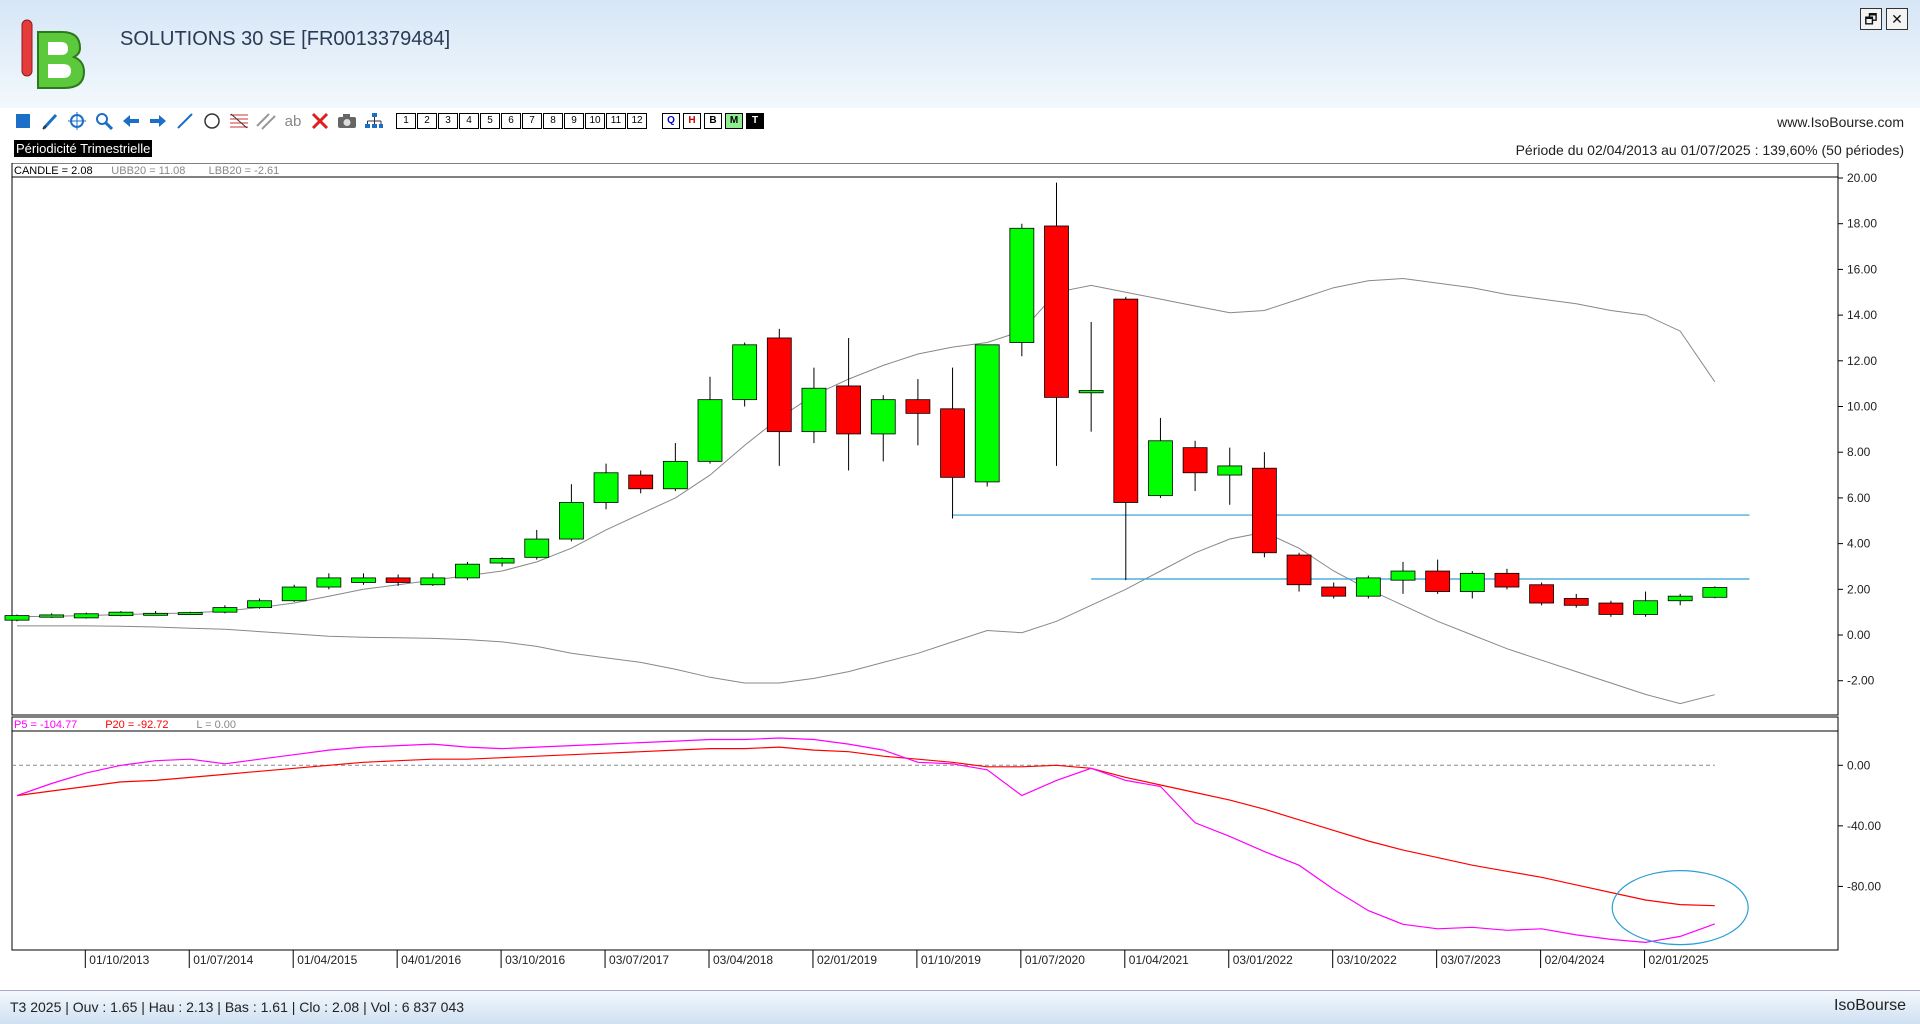 The height and width of the screenshot is (1024, 1920). What do you see at coordinates (431, 960) in the screenshot?
I see `x-tick-label: 04/01/2016` at bounding box center [431, 960].